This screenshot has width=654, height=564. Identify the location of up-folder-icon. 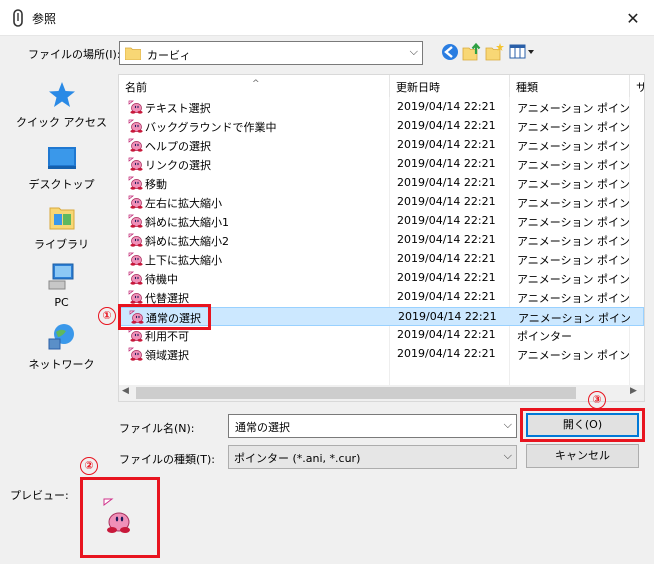
(472, 52).